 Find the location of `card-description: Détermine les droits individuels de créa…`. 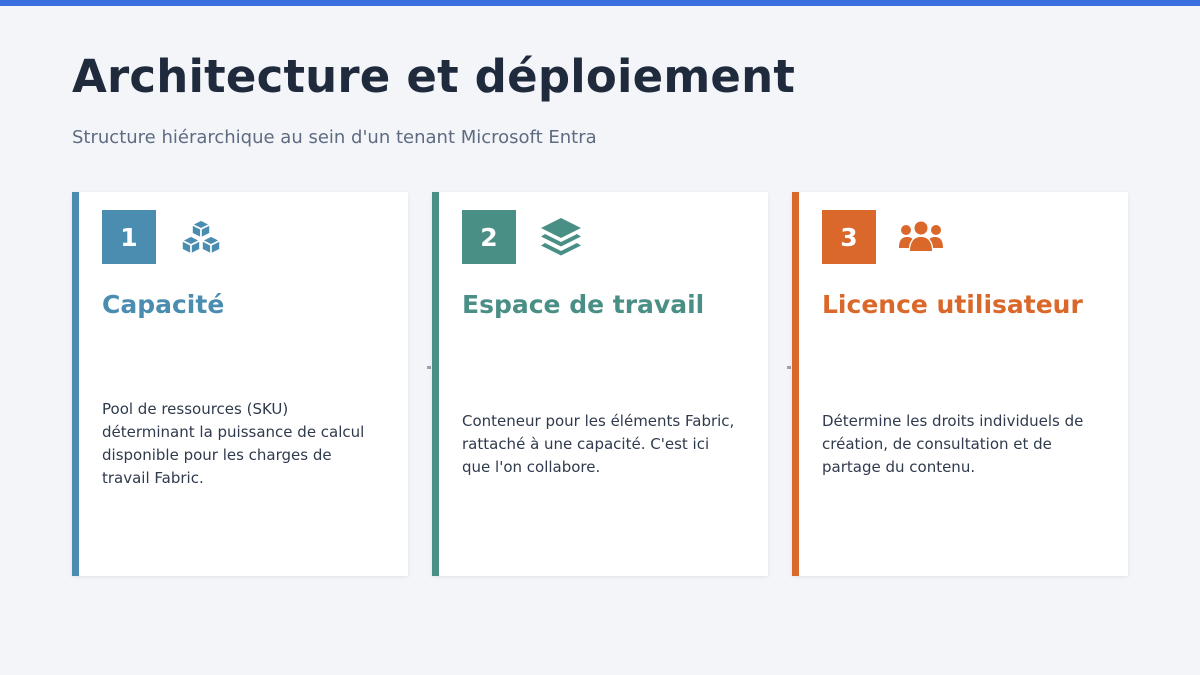

card-description: Détermine les droits individuels de créa… is located at coordinates (953, 444).